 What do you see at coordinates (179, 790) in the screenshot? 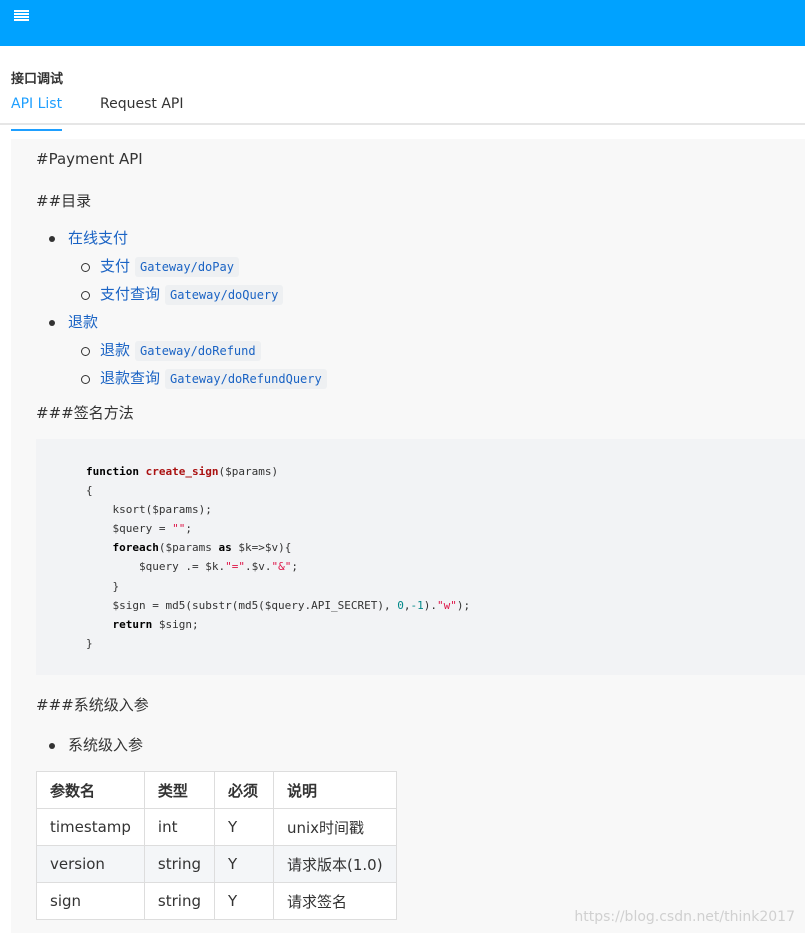
I see `table-header: 类型` at bounding box center [179, 790].